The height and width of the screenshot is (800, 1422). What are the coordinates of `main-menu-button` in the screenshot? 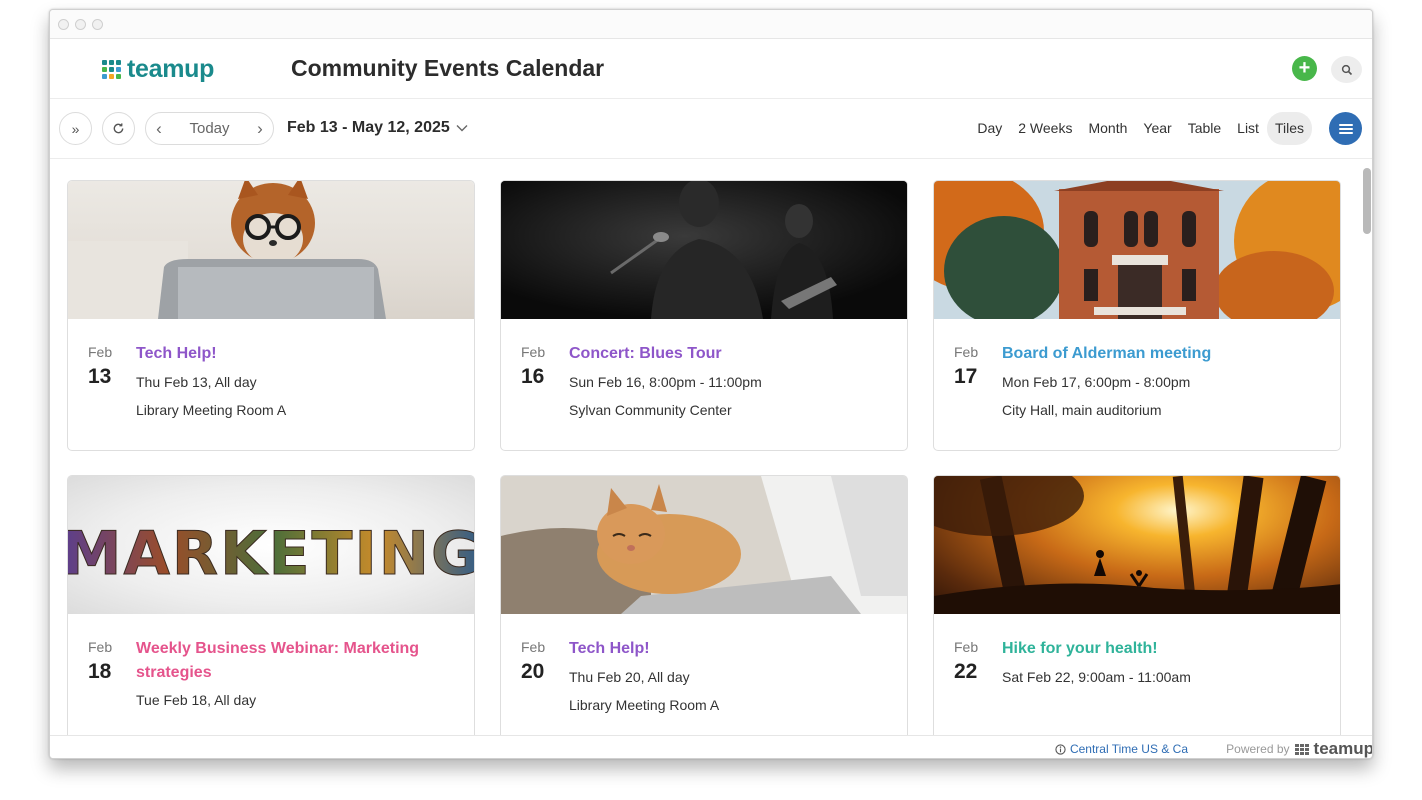 It's located at (1345, 128).